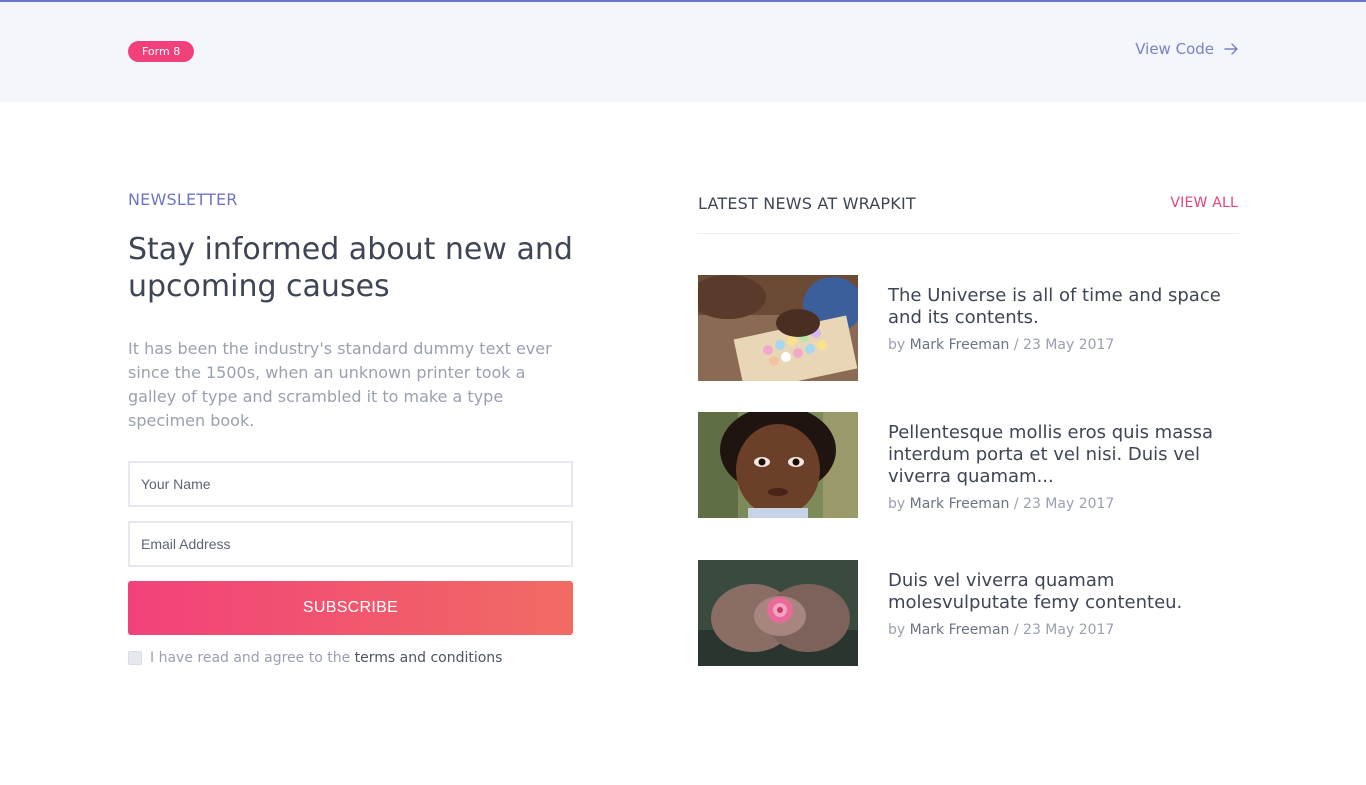 Image resolution: width=1366 pixels, height=785 pixels. What do you see at coordinates (183, 199) in the screenshot?
I see `newsletter-kicker: NEWSLETTER` at bounding box center [183, 199].